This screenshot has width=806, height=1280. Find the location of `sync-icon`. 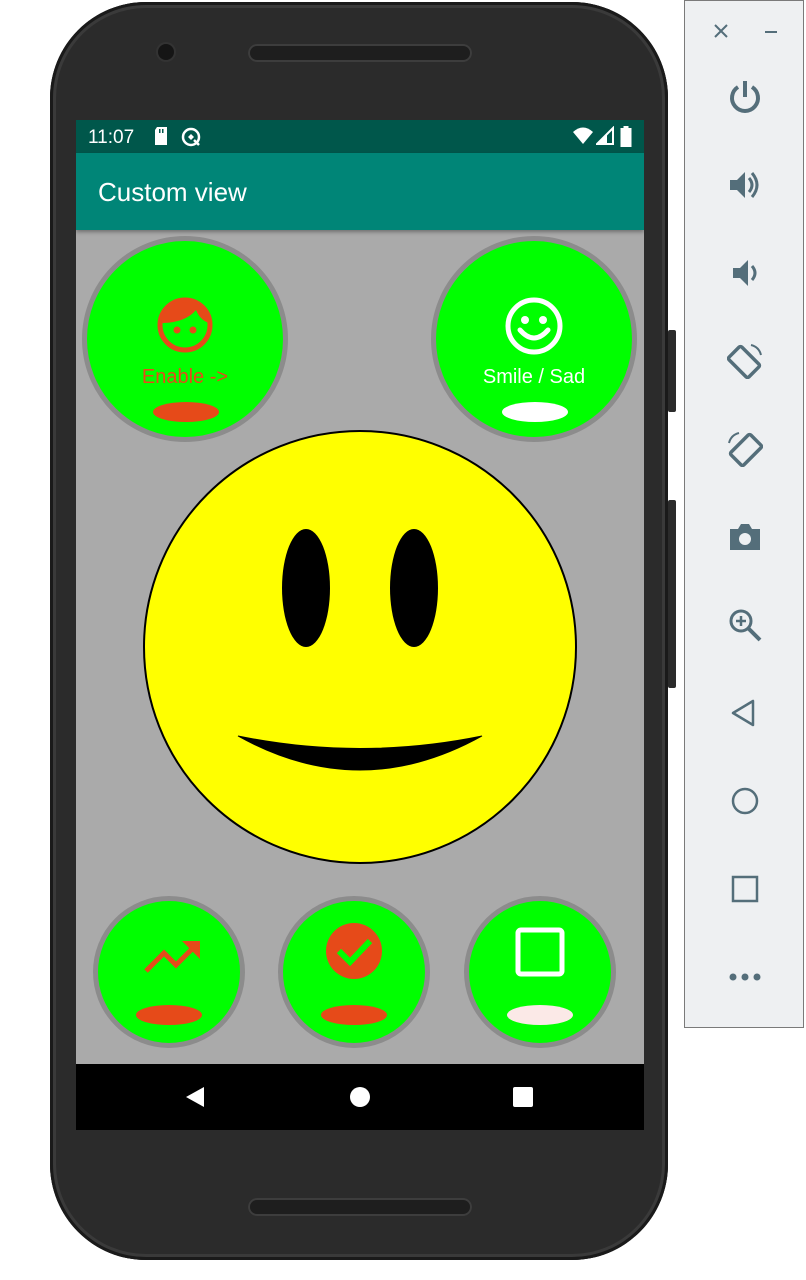

sync-icon is located at coordinates (191, 139).